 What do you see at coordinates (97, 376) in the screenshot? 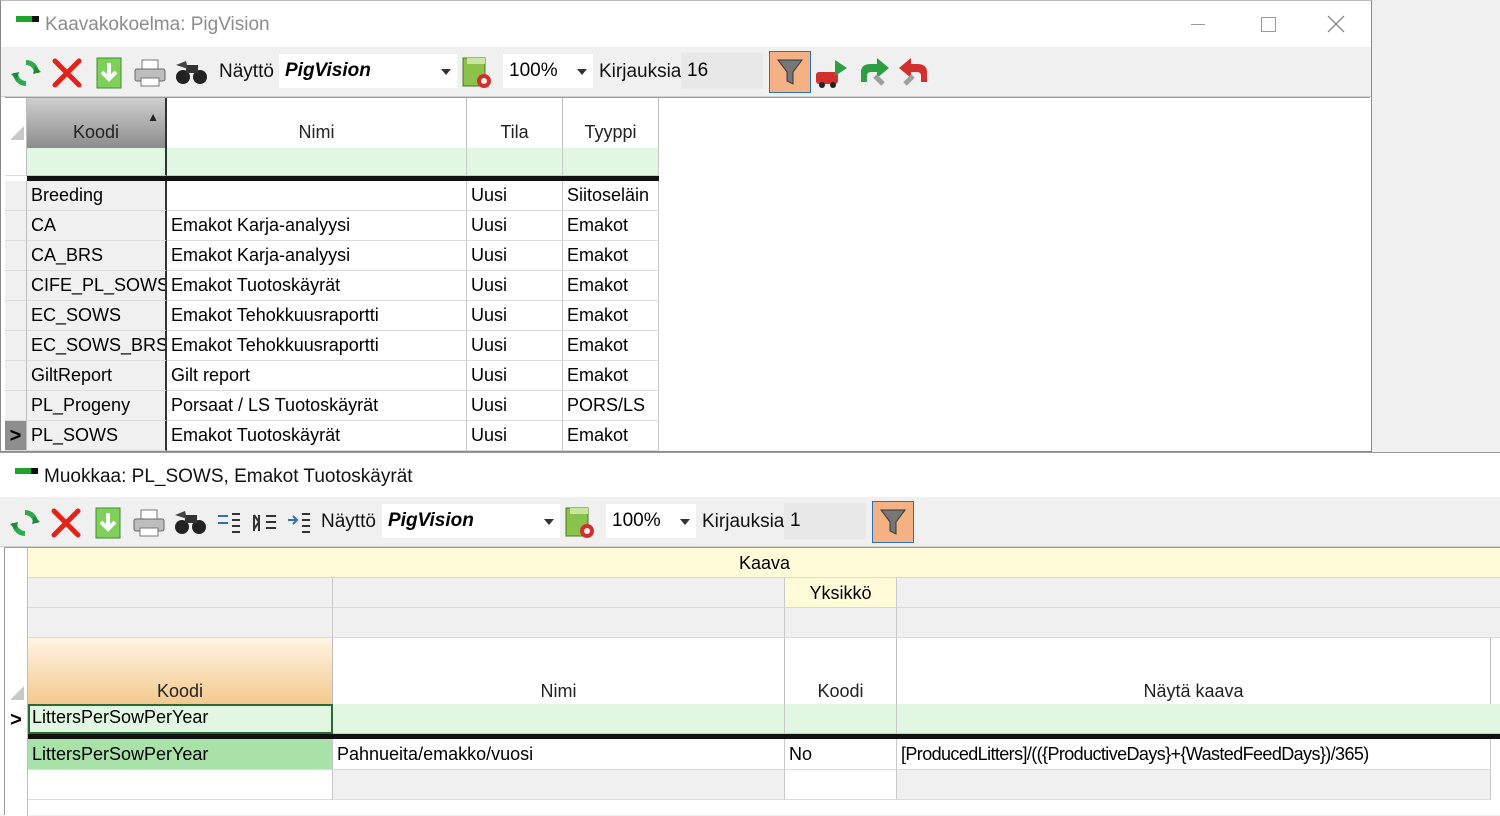
I see `table-cell-koodi: GiltReport` at bounding box center [97, 376].